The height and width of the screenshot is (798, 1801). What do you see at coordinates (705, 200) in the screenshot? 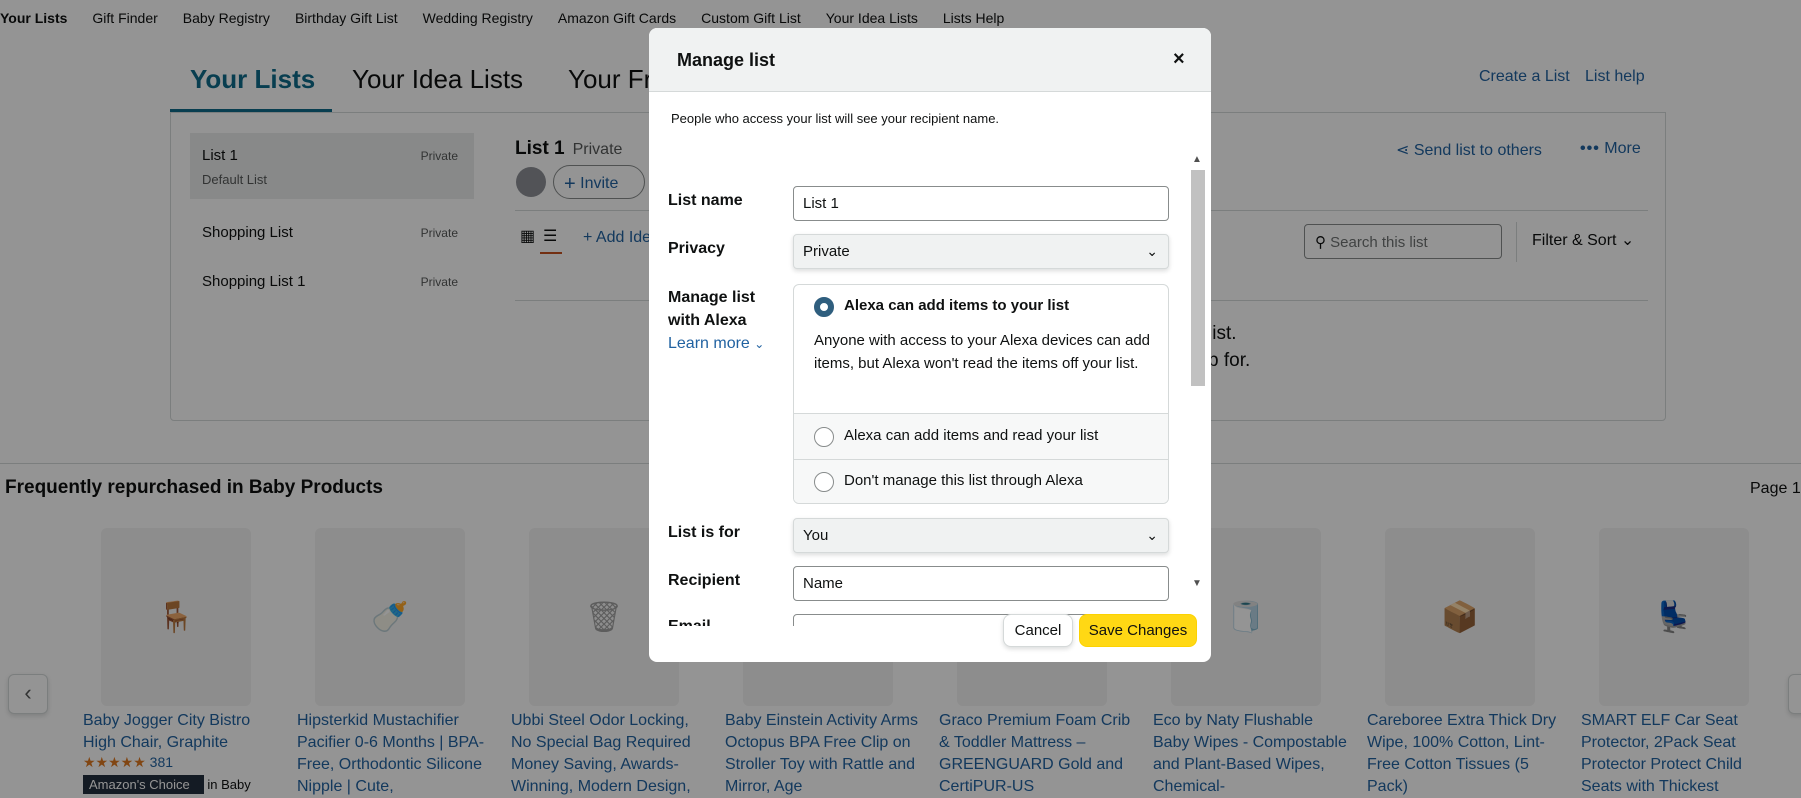
I see `list-name-label: List name` at bounding box center [705, 200].